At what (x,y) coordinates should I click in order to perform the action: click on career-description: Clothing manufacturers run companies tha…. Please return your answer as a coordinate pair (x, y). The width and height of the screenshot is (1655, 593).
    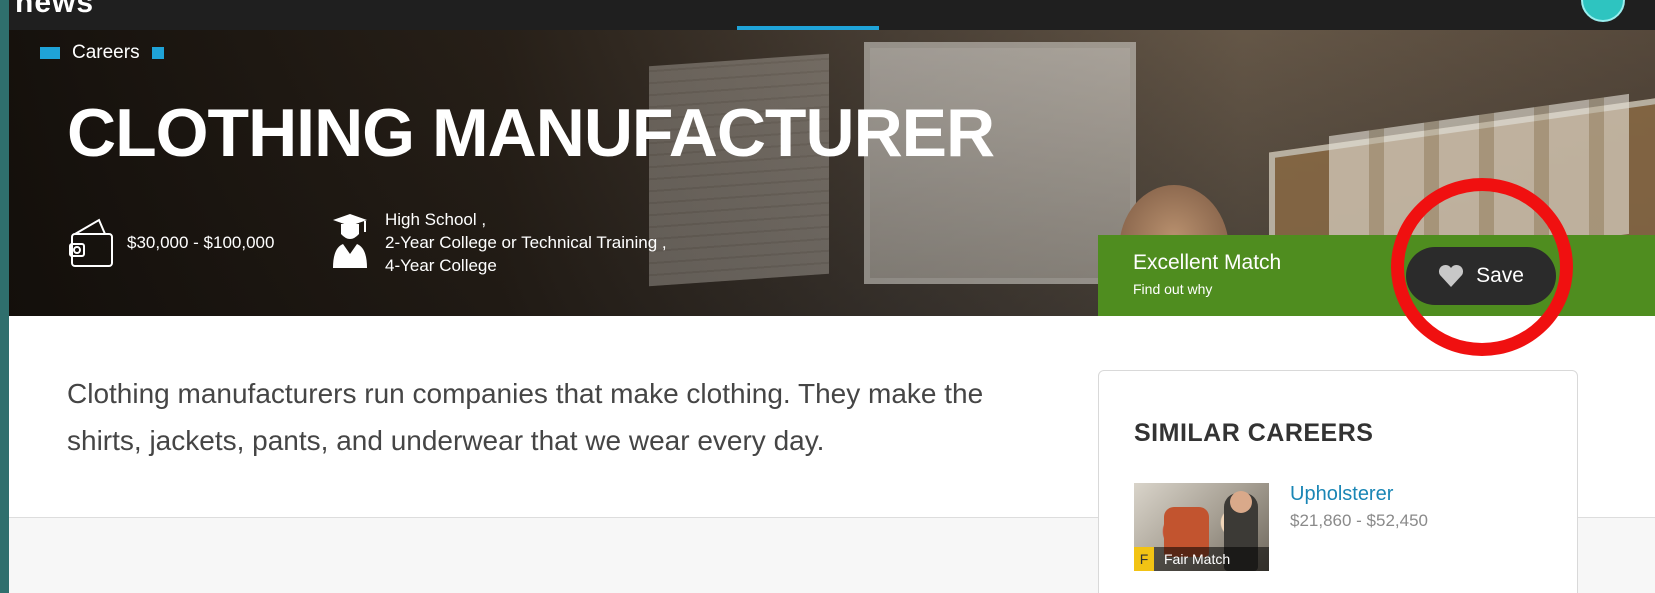
    Looking at the image, I should click on (525, 417).